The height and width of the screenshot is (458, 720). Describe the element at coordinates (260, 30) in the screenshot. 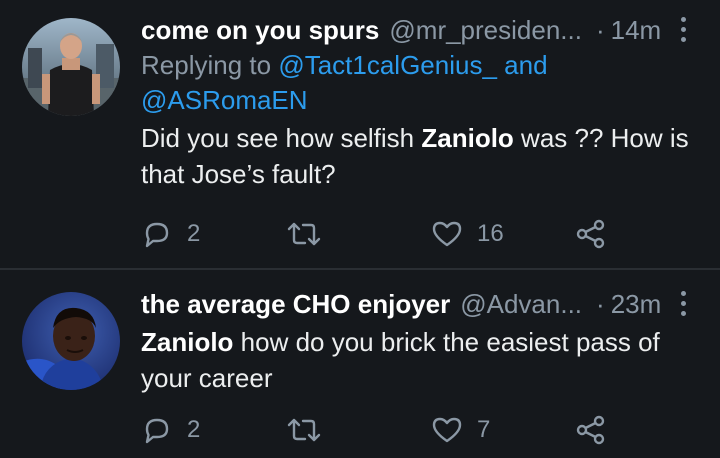

I see `display-name: come on you spurs` at that location.